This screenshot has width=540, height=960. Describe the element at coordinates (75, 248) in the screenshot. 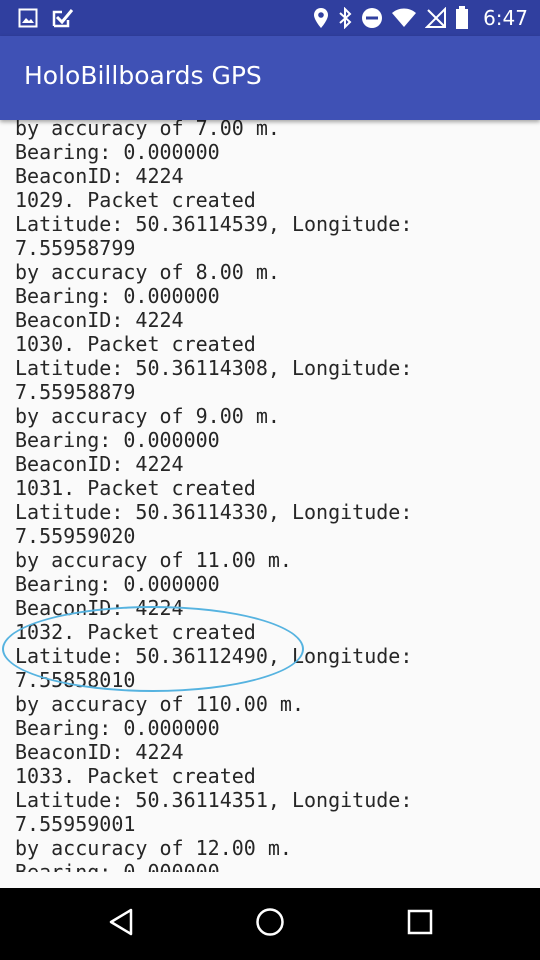

I see `log-line: 7.55958799` at that location.